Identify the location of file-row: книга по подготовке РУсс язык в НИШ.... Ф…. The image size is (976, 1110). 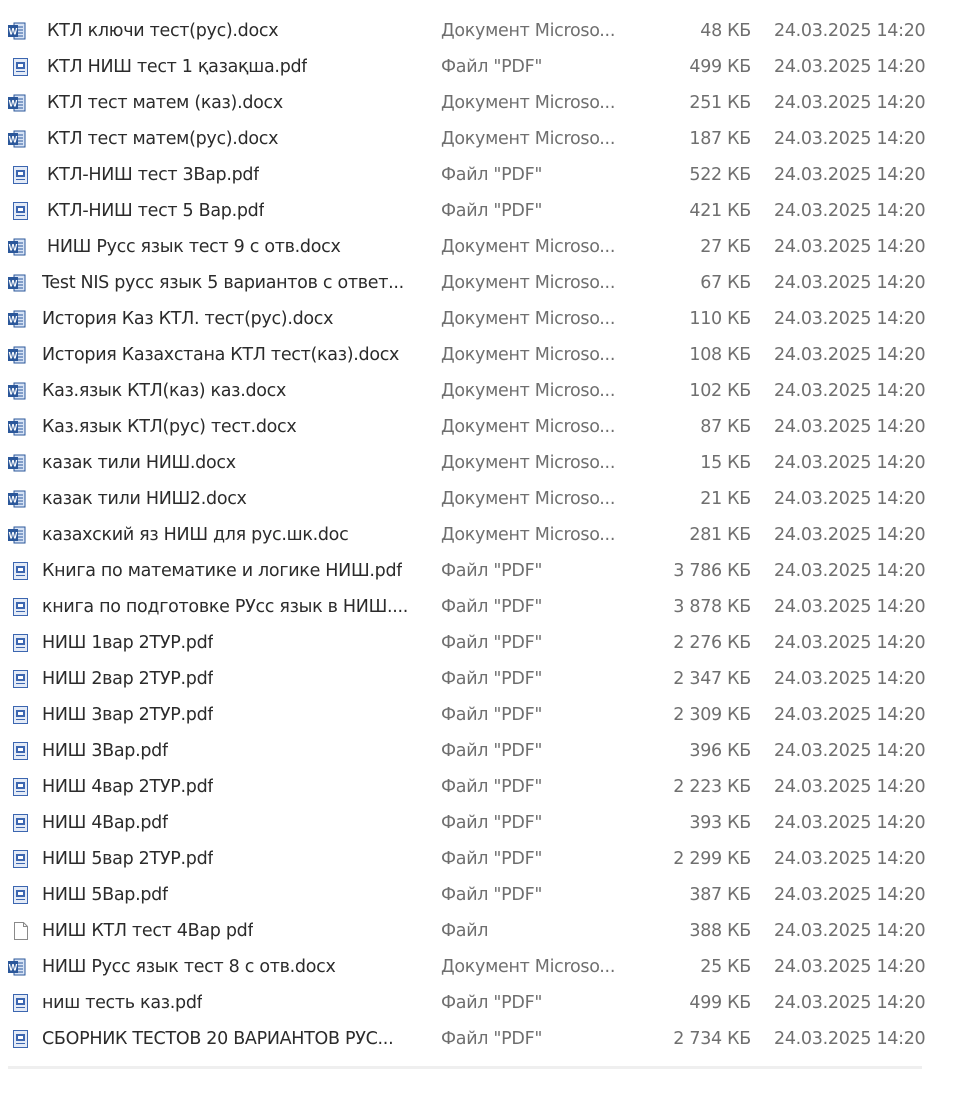
(488, 607).